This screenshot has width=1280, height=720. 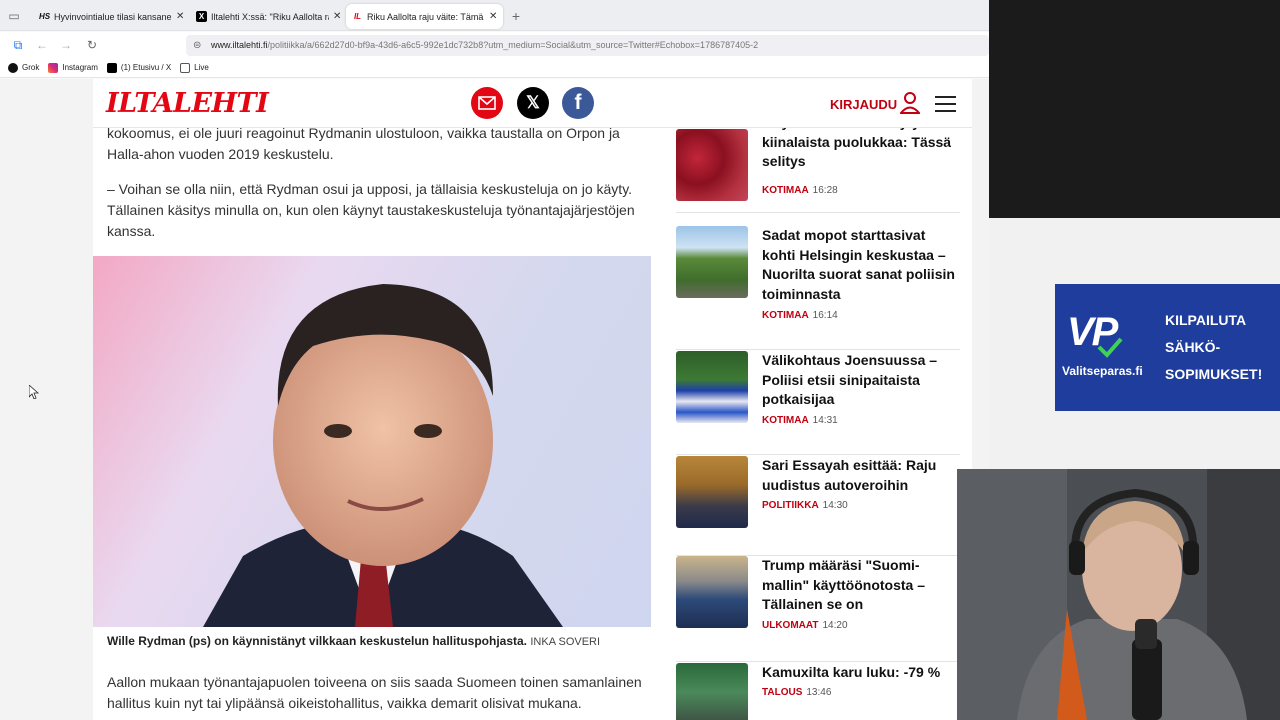 I want to click on news-meta: POLITIIKKA 14:30, so click(x=805, y=505).